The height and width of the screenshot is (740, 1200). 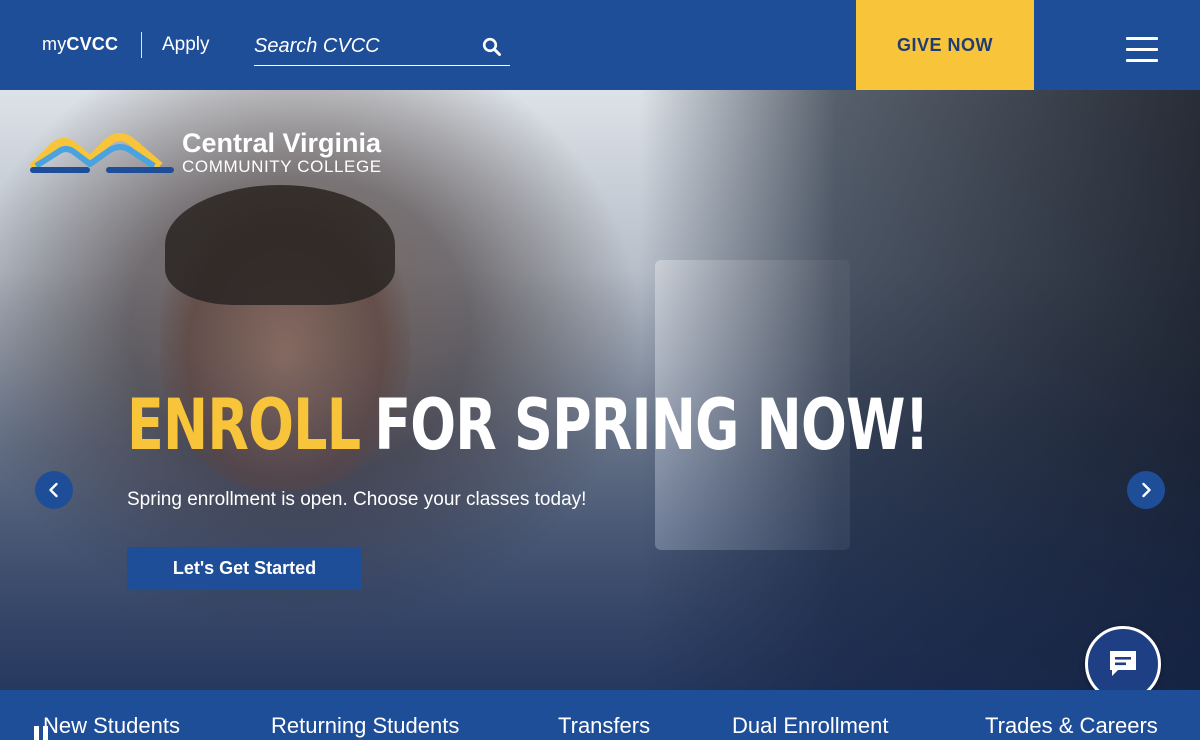 I want to click on hero-headline: ENROLL FOR SPRING NOW!, so click(x=528, y=425).